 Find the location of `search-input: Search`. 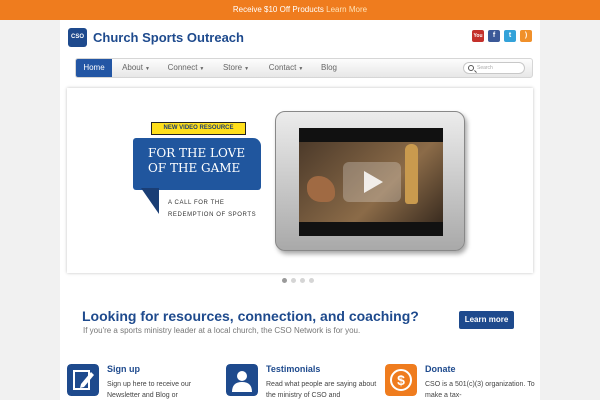

search-input: Search is located at coordinates (494, 68).